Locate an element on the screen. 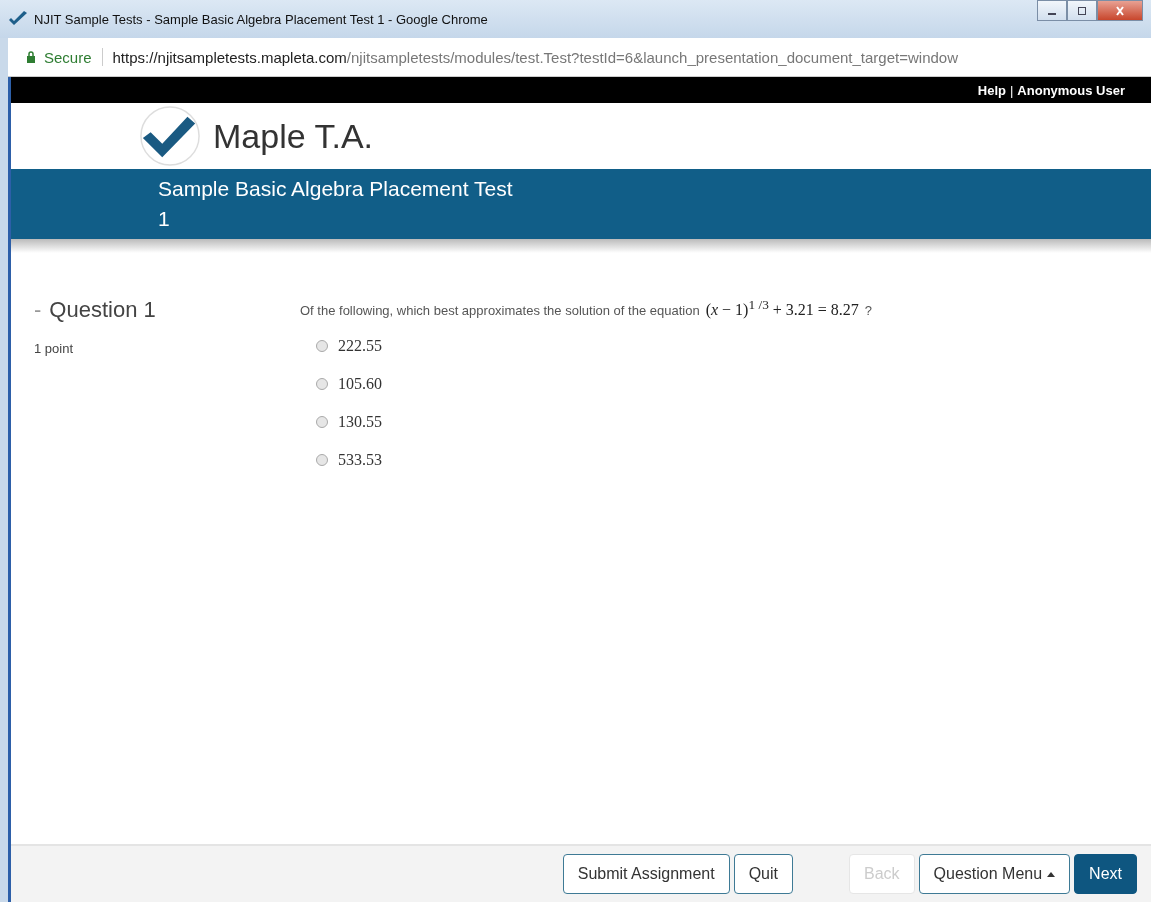 This screenshot has width=1151, height=902. footer-button: Submit Assignment is located at coordinates (646, 874).